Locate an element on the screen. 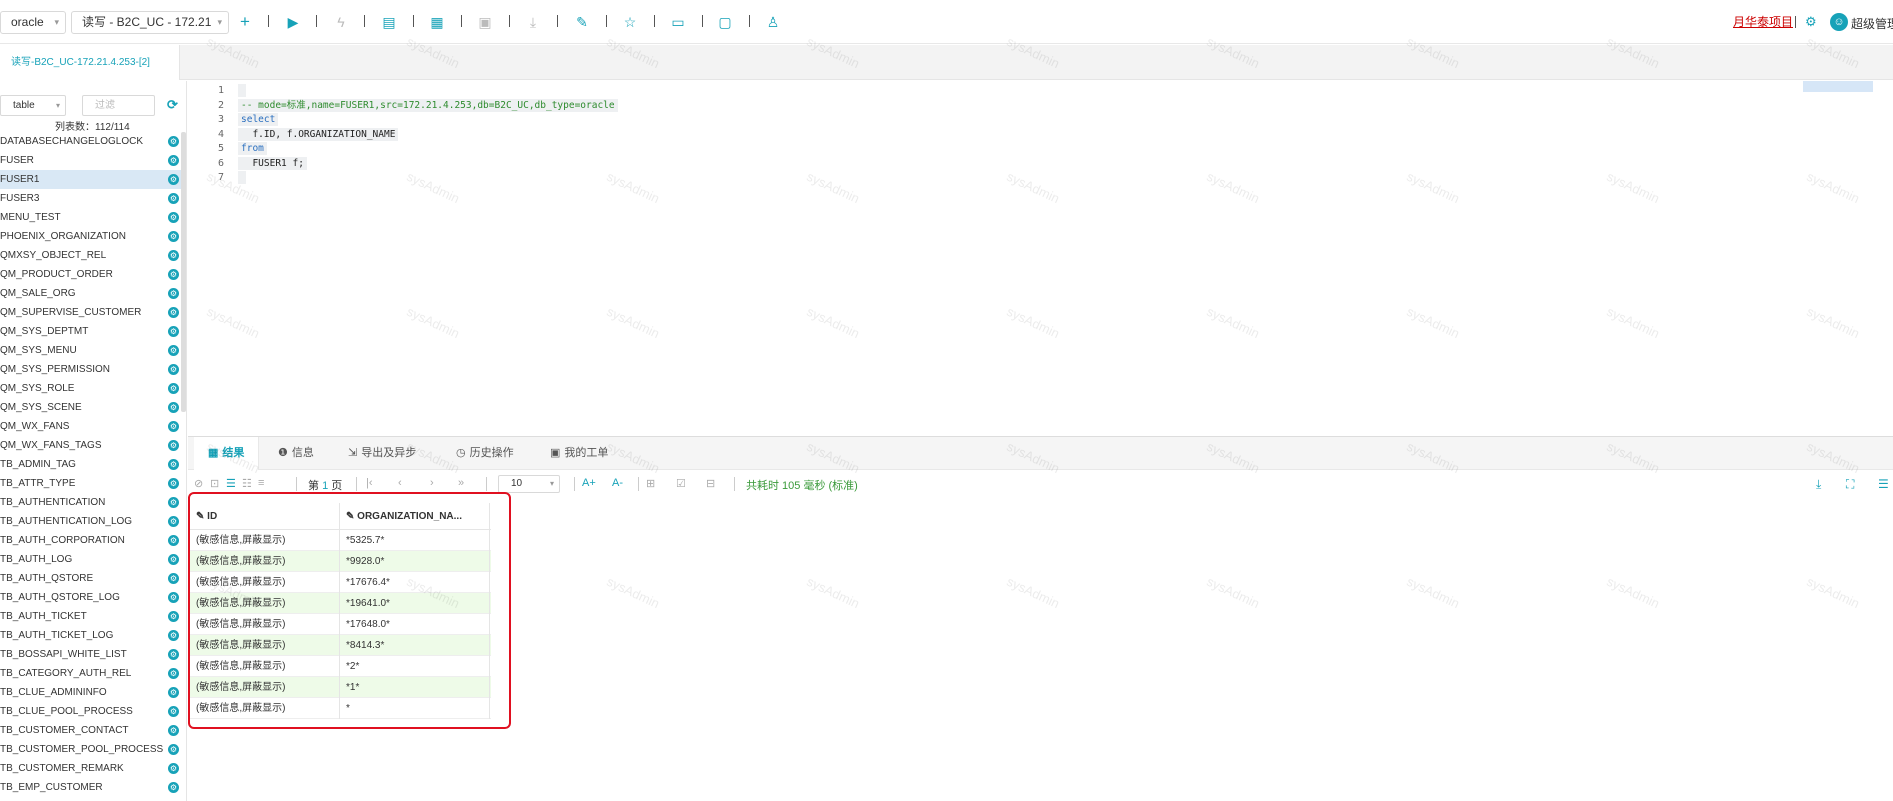 The image size is (1893, 801). table-list-item: TB_AUTH_CORPORATION ⚙ is located at coordinates (93, 540).